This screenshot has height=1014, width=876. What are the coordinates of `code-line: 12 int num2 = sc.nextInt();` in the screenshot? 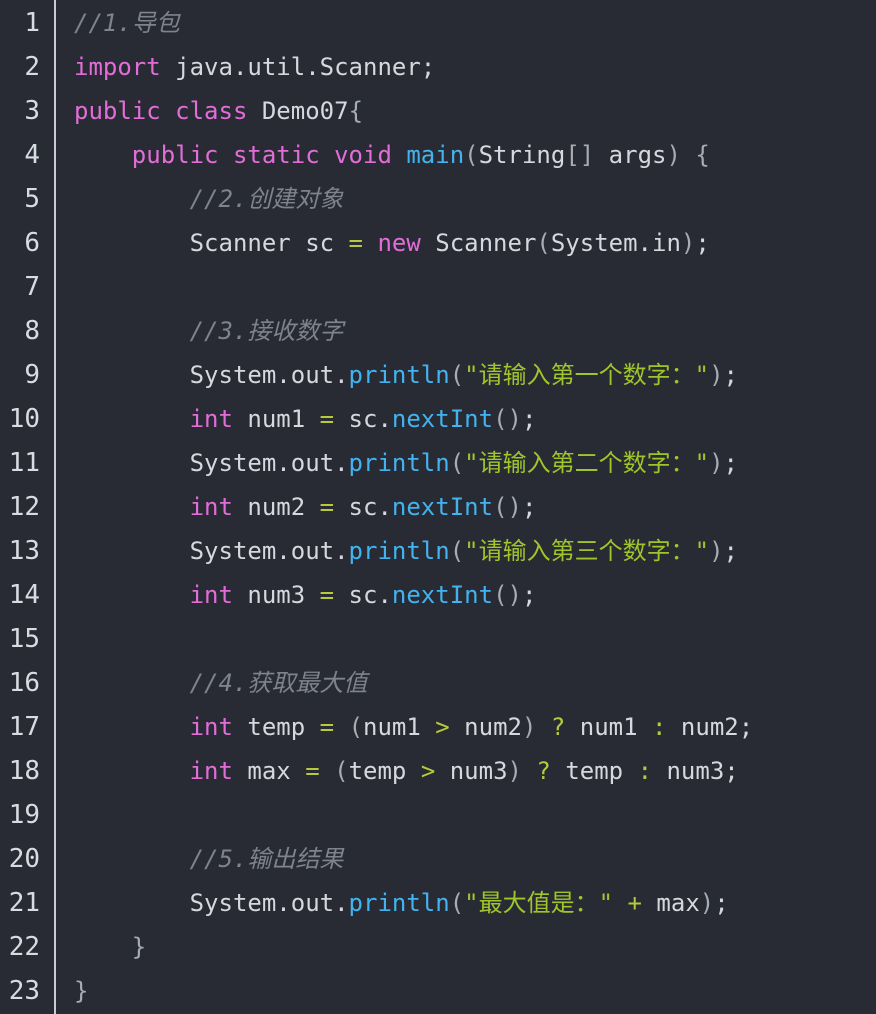 It's located at (438, 507).